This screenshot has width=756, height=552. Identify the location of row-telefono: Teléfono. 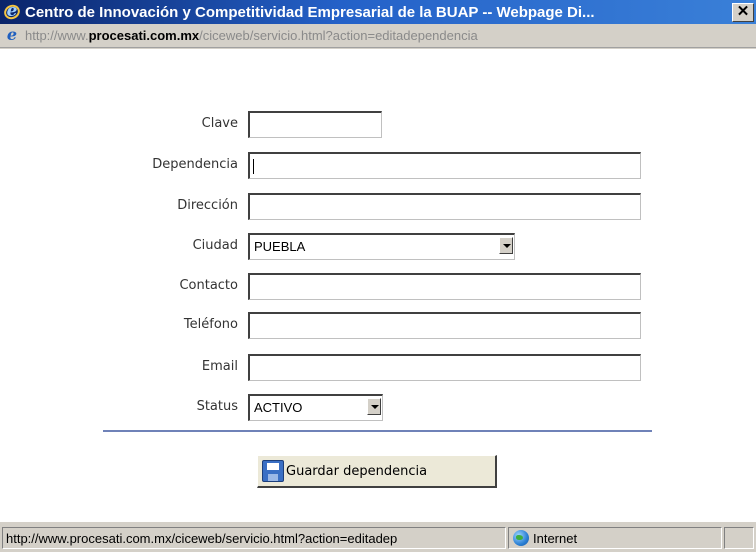
(378, 325).